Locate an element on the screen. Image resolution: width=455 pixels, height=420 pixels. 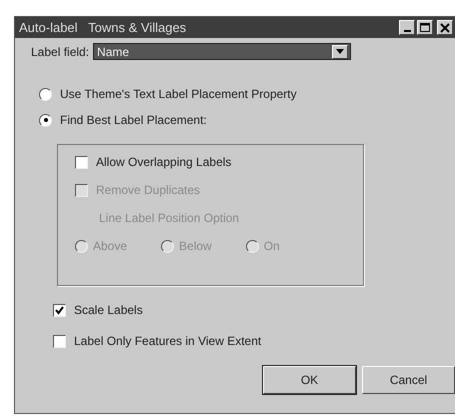
checkbox-option: Label Only Features in View Extent is located at coordinates (254, 341).